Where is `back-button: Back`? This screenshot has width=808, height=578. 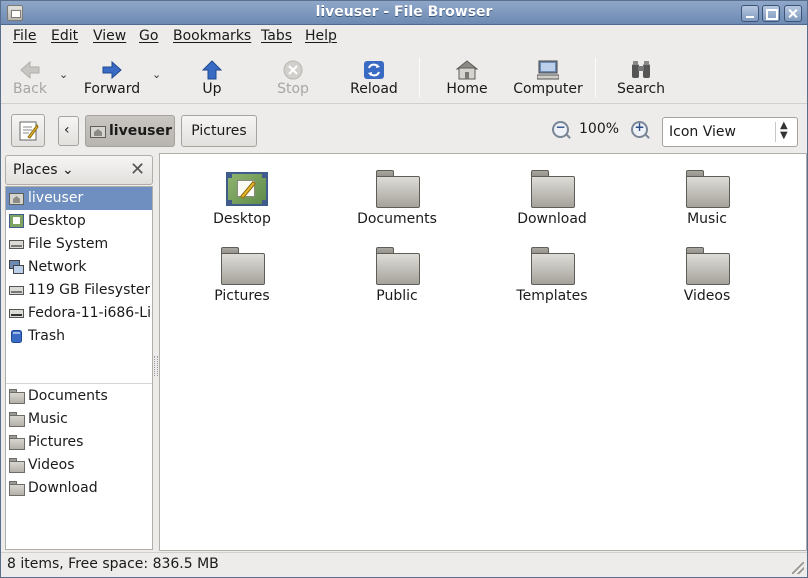
back-button: Back is located at coordinates (30, 78).